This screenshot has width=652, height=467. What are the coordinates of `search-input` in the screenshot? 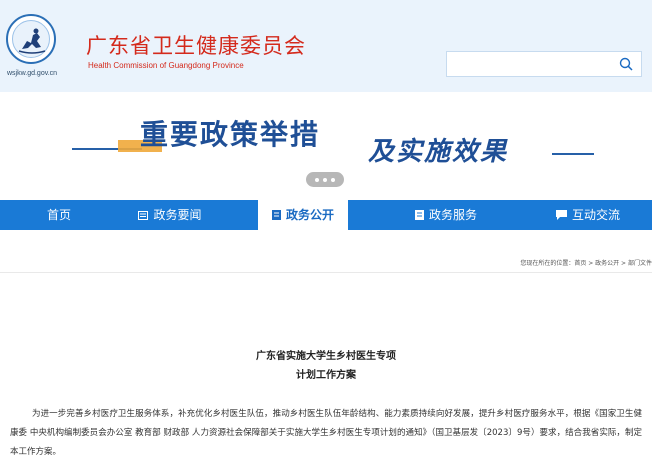 It's located at (531, 64).